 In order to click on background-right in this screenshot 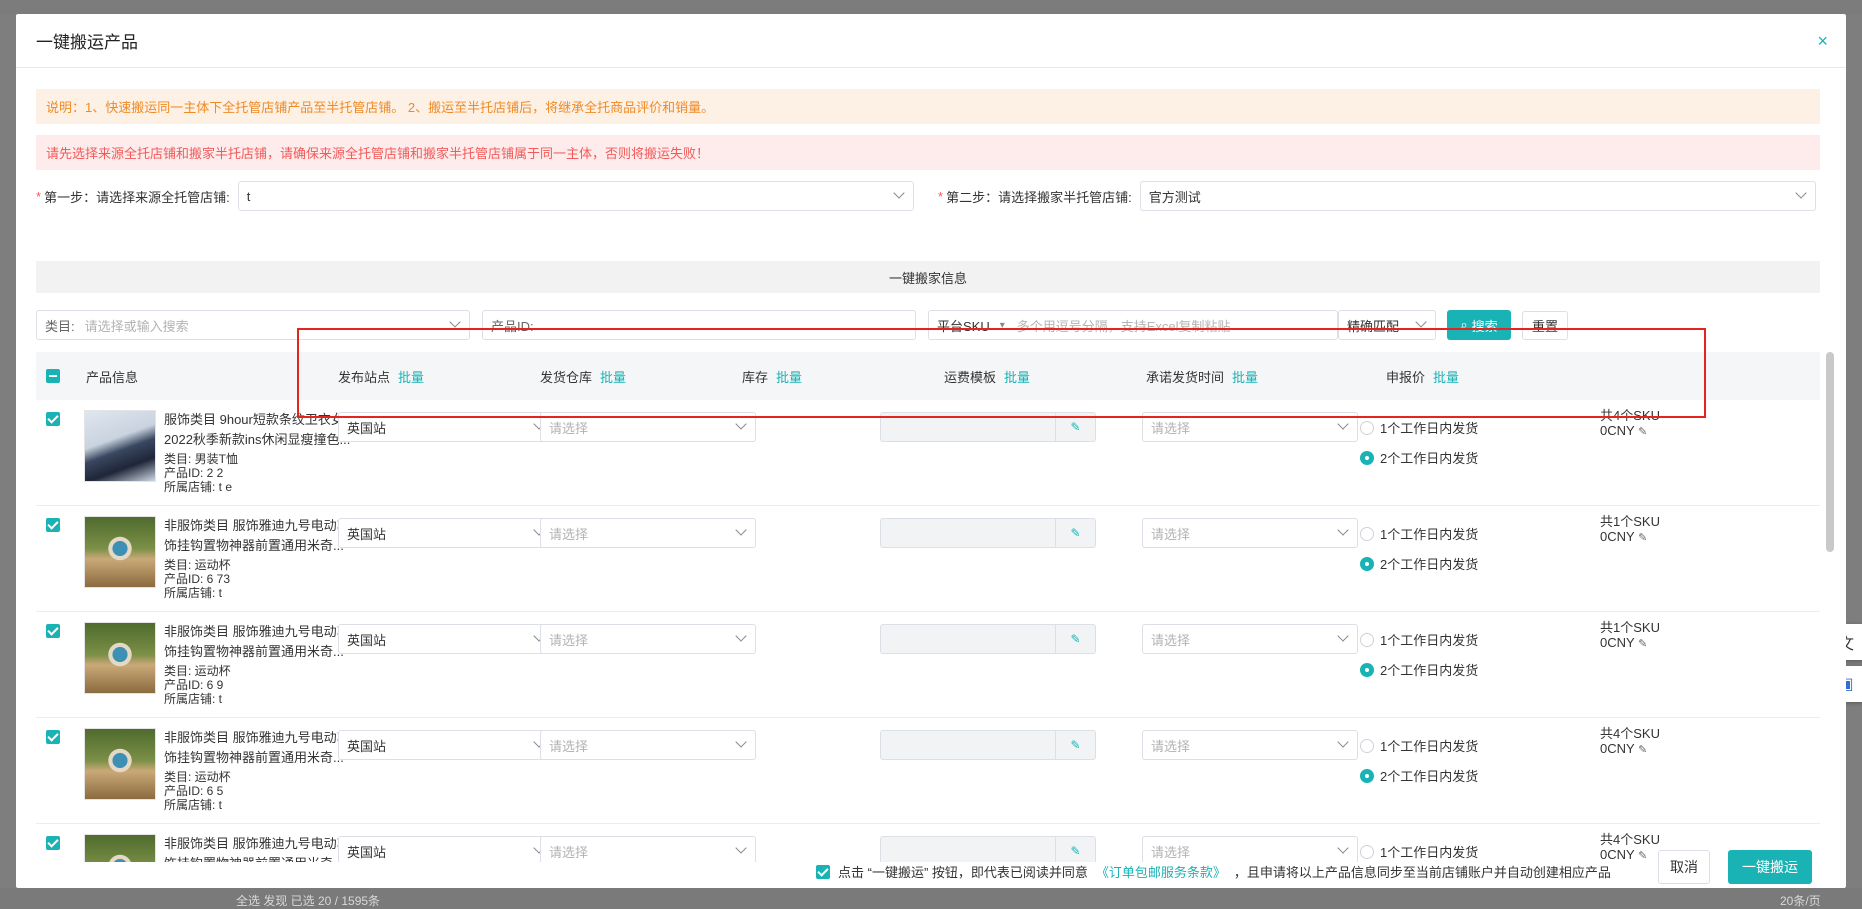, I will do `click(1854, 451)`.